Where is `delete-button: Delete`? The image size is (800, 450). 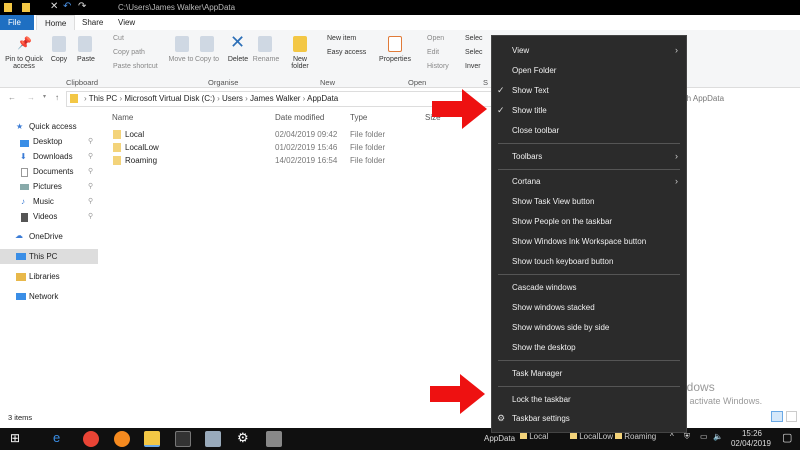 delete-button: Delete is located at coordinates (238, 59).